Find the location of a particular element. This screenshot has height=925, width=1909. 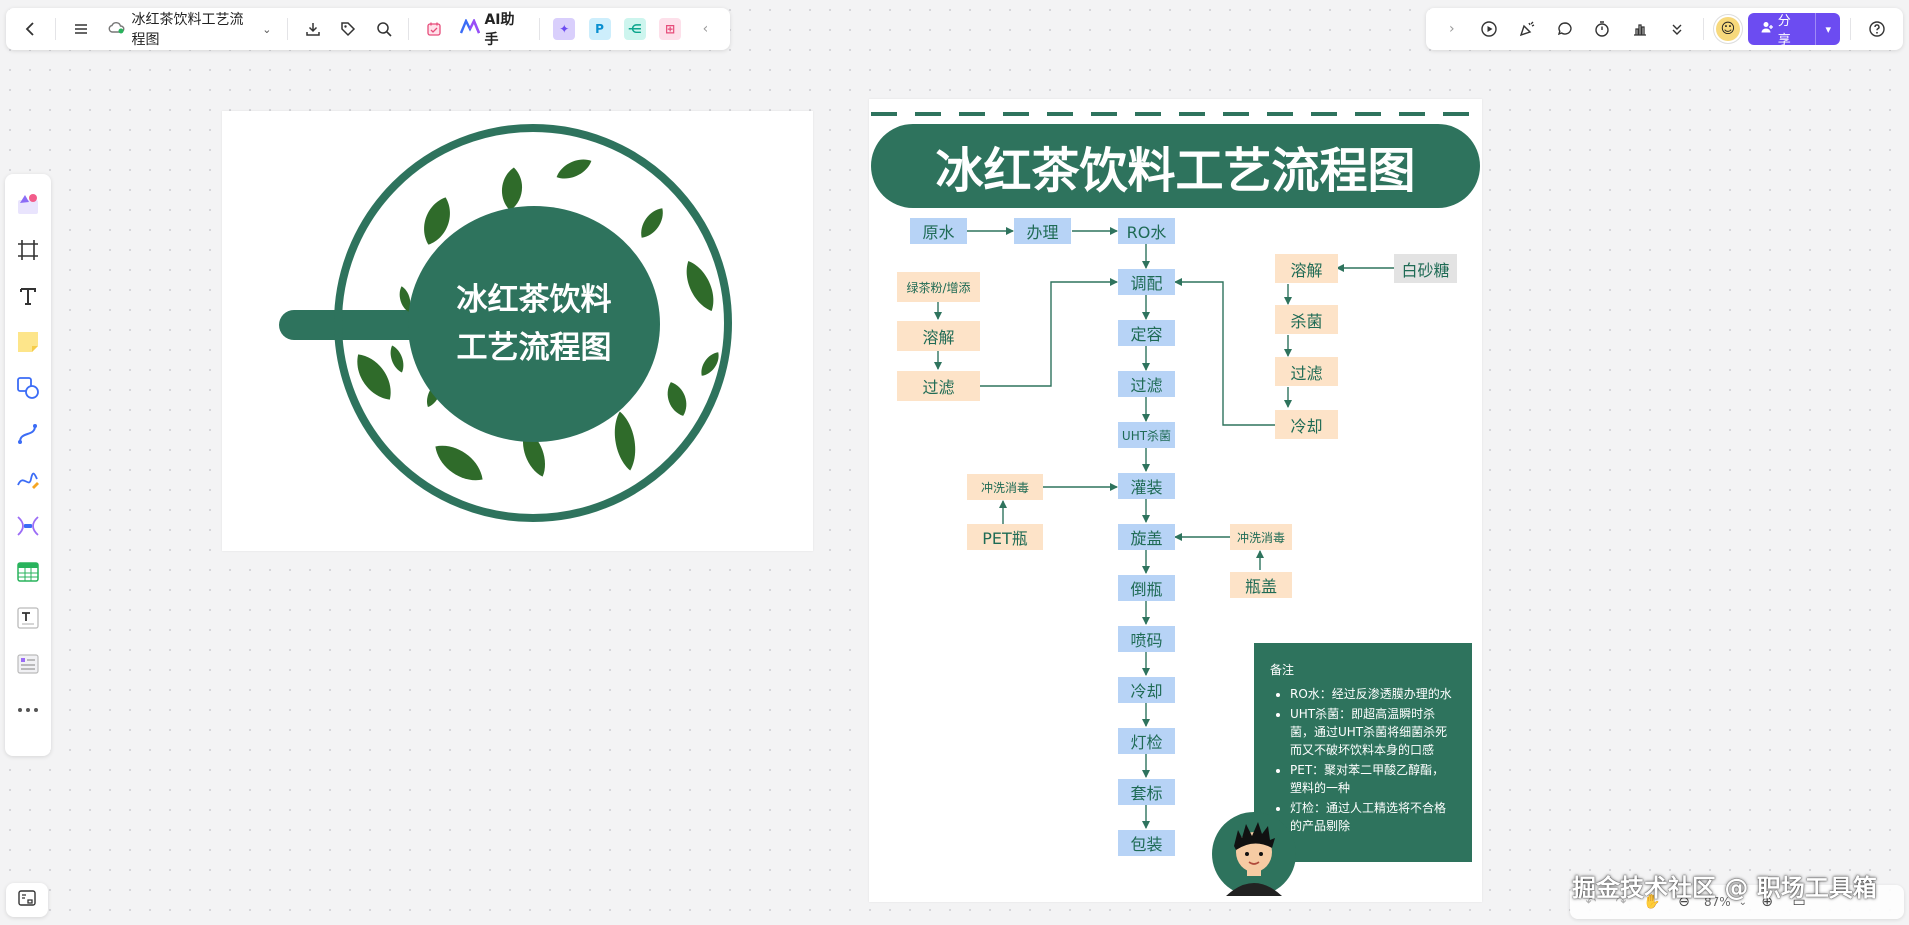

left-tools-toolbar is located at coordinates (28, 465).